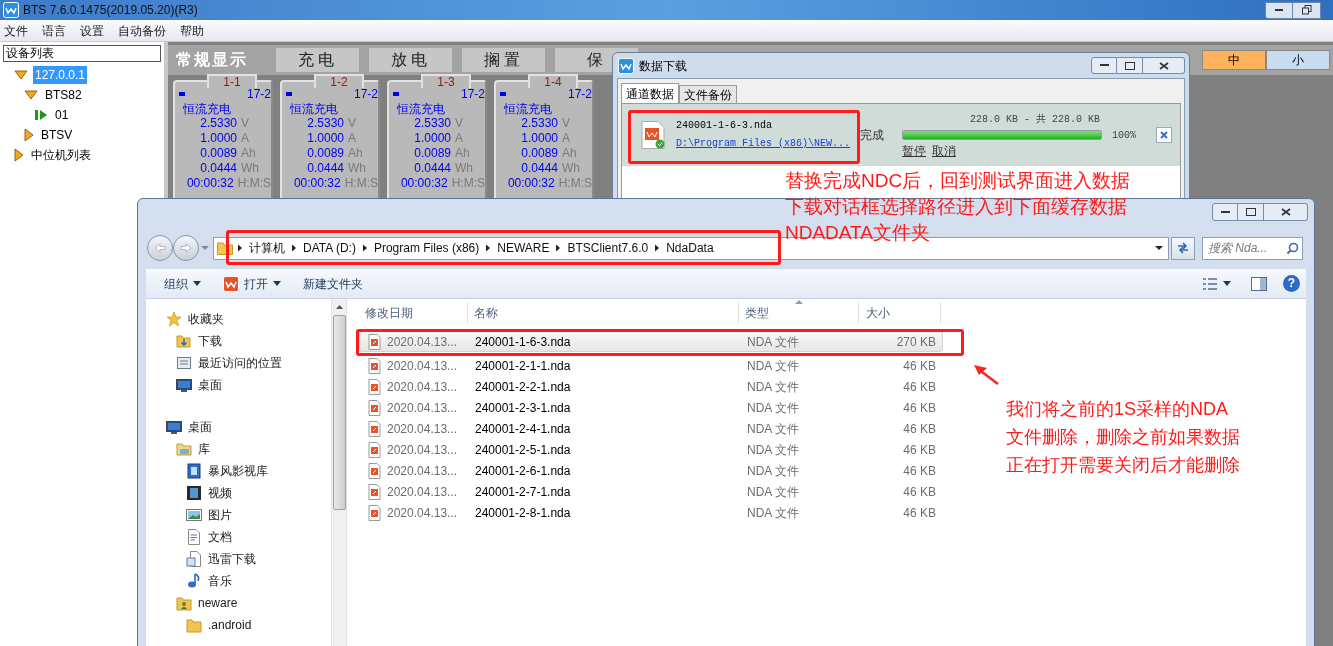 This screenshot has width=1333, height=646. I want to click on file-row: 2020.04.13... 240001-2-5-1.nda NDA 文件 46 KB, so click(651, 449).